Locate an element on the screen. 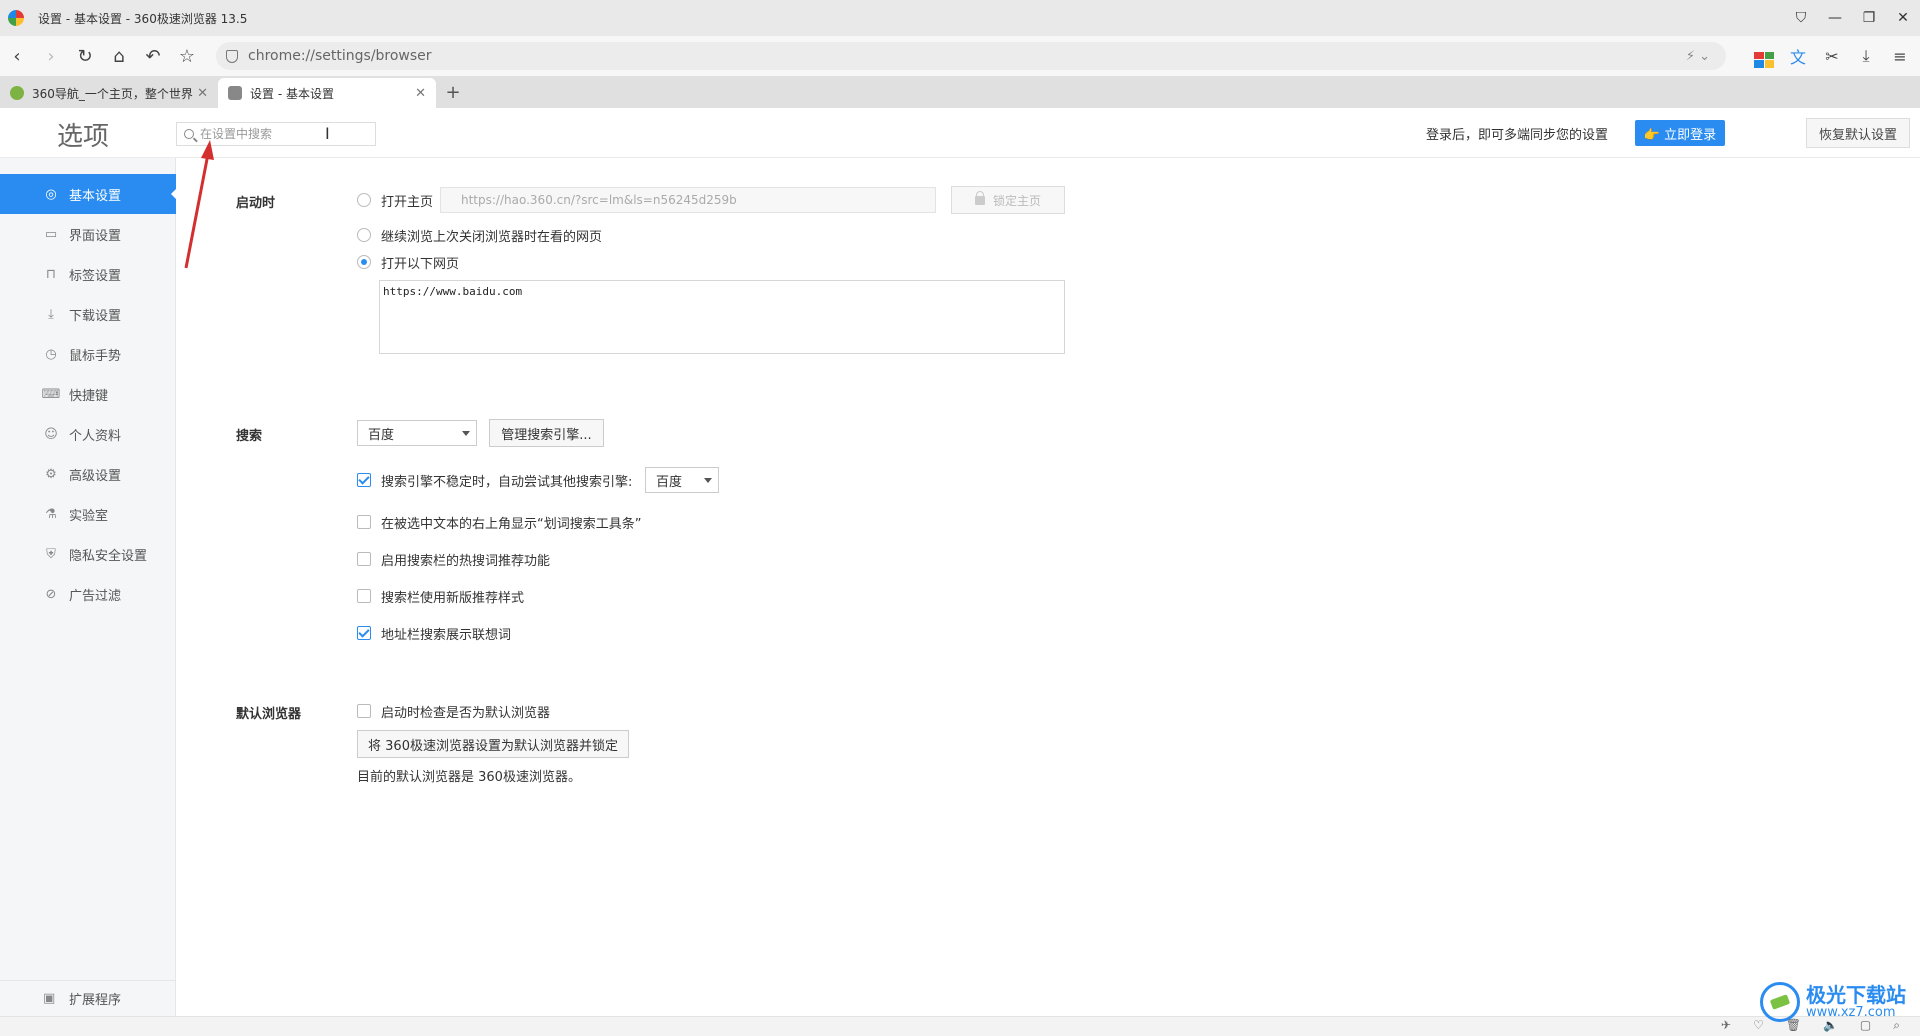 The image size is (1920, 1036). sync-hint: 登录后，即可多端同步您的设置 is located at coordinates (1517, 135).